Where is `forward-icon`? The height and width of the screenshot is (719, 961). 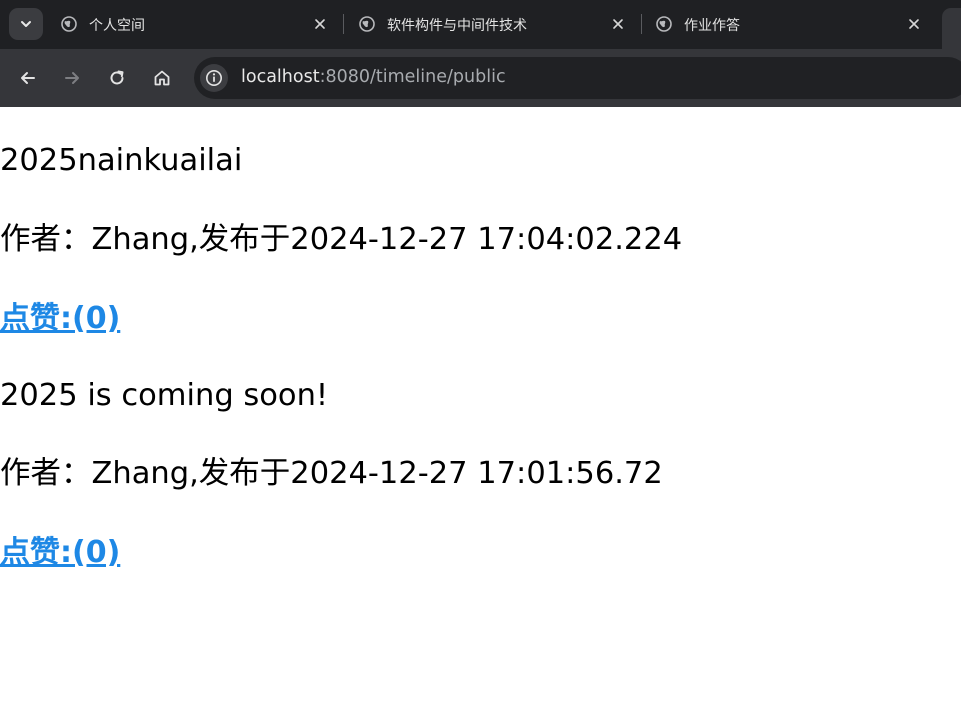
forward-icon is located at coordinates (72, 78).